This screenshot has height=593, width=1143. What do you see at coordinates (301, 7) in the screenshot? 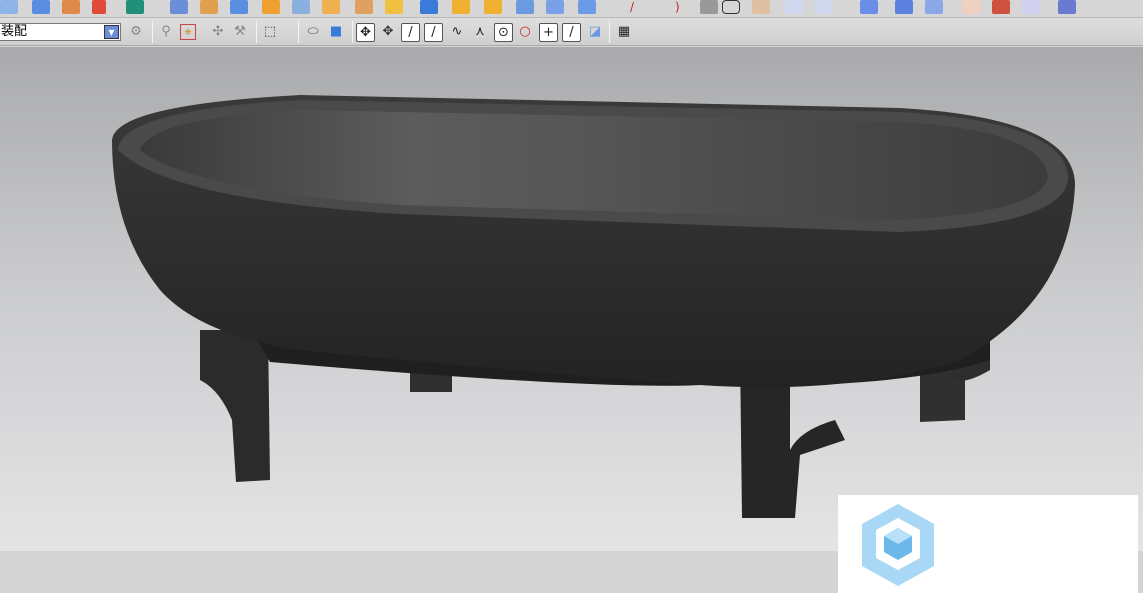
I see `thicken-icon` at bounding box center [301, 7].